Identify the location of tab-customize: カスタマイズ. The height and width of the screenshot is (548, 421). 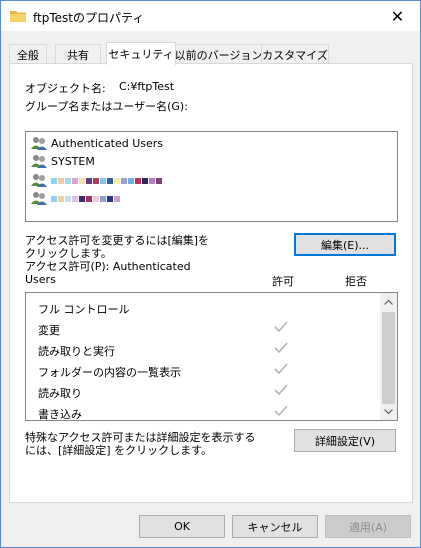
(295, 54).